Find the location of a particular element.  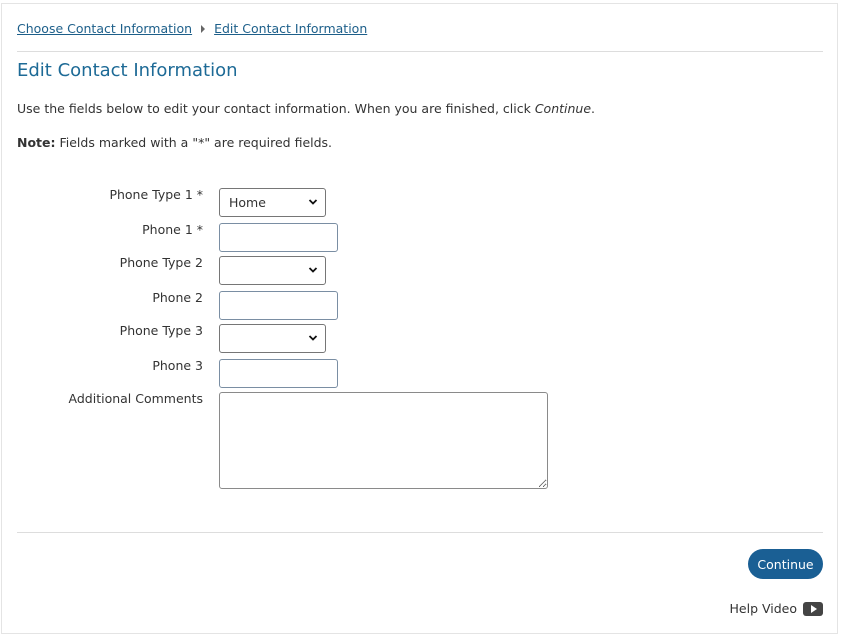

help-video-link: Help Video is located at coordinates (776, 608).